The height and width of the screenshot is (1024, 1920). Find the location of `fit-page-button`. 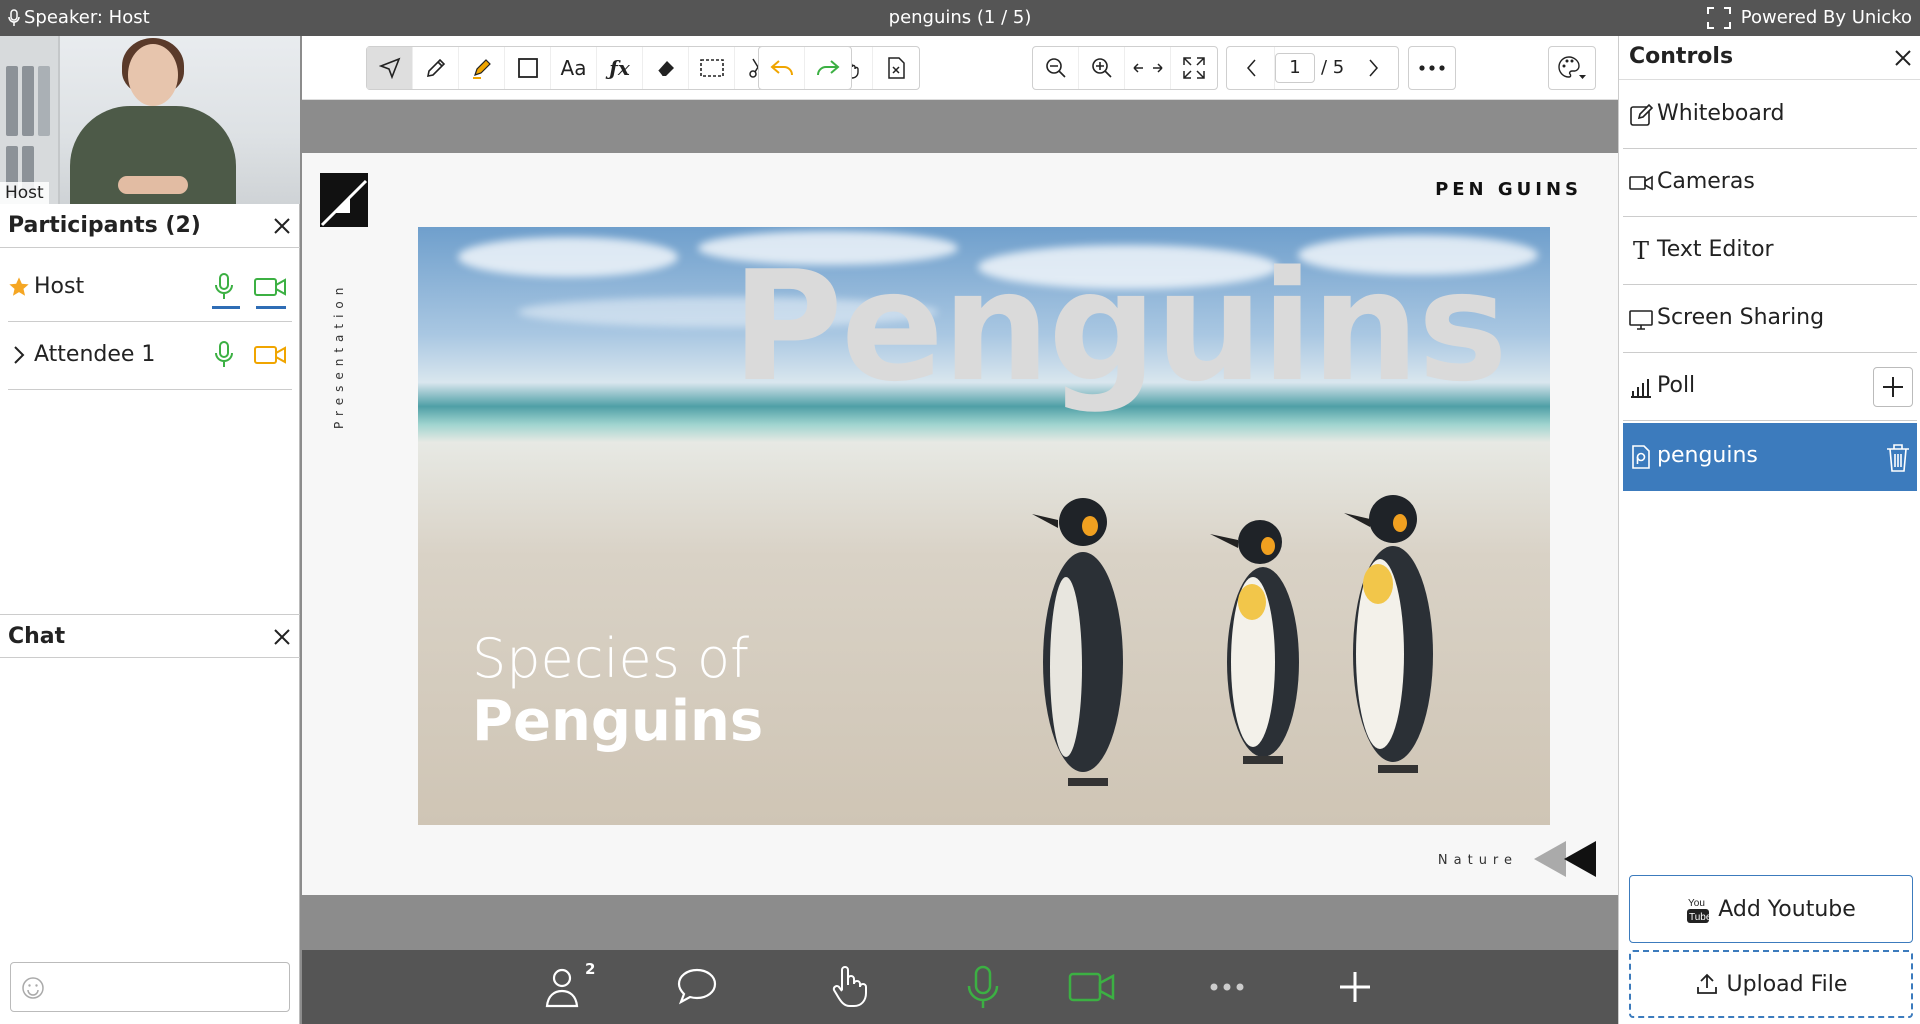

fit-page-button is located at coordinates (1194, 68).